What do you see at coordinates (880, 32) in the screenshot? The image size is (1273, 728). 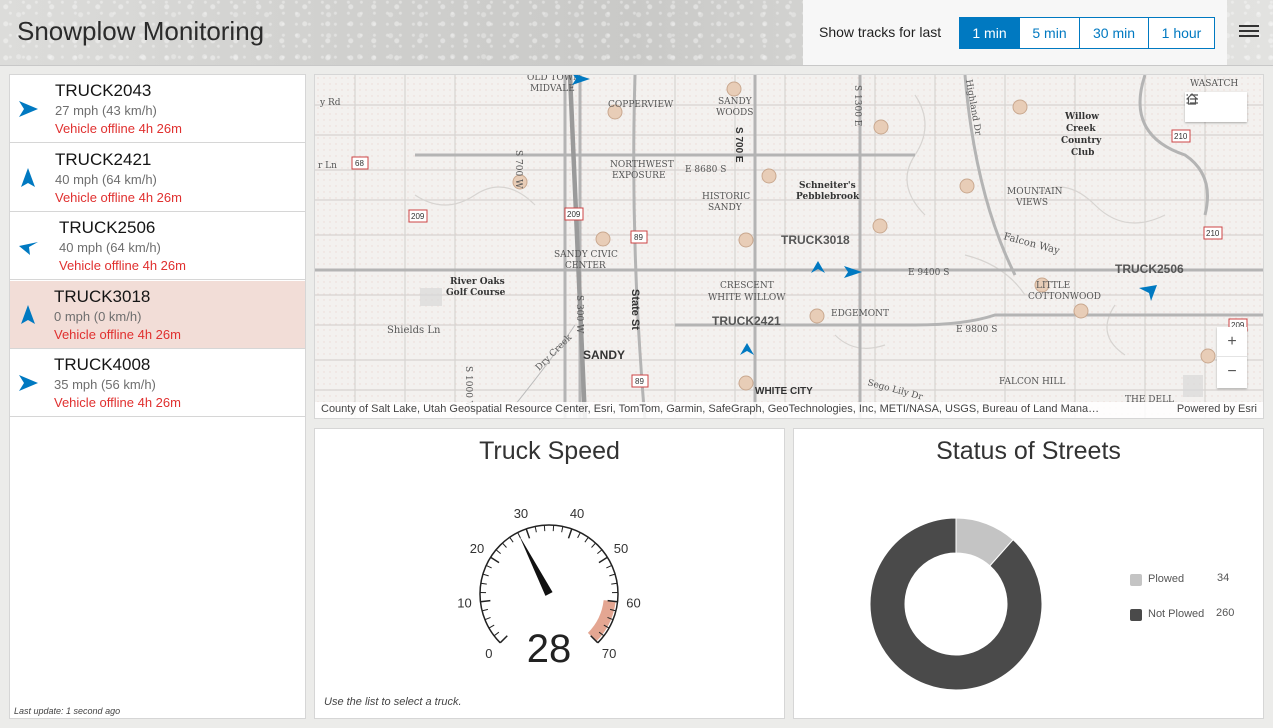 I see `tracks-label: Show tracks for last` at bounding box center [880, 32].